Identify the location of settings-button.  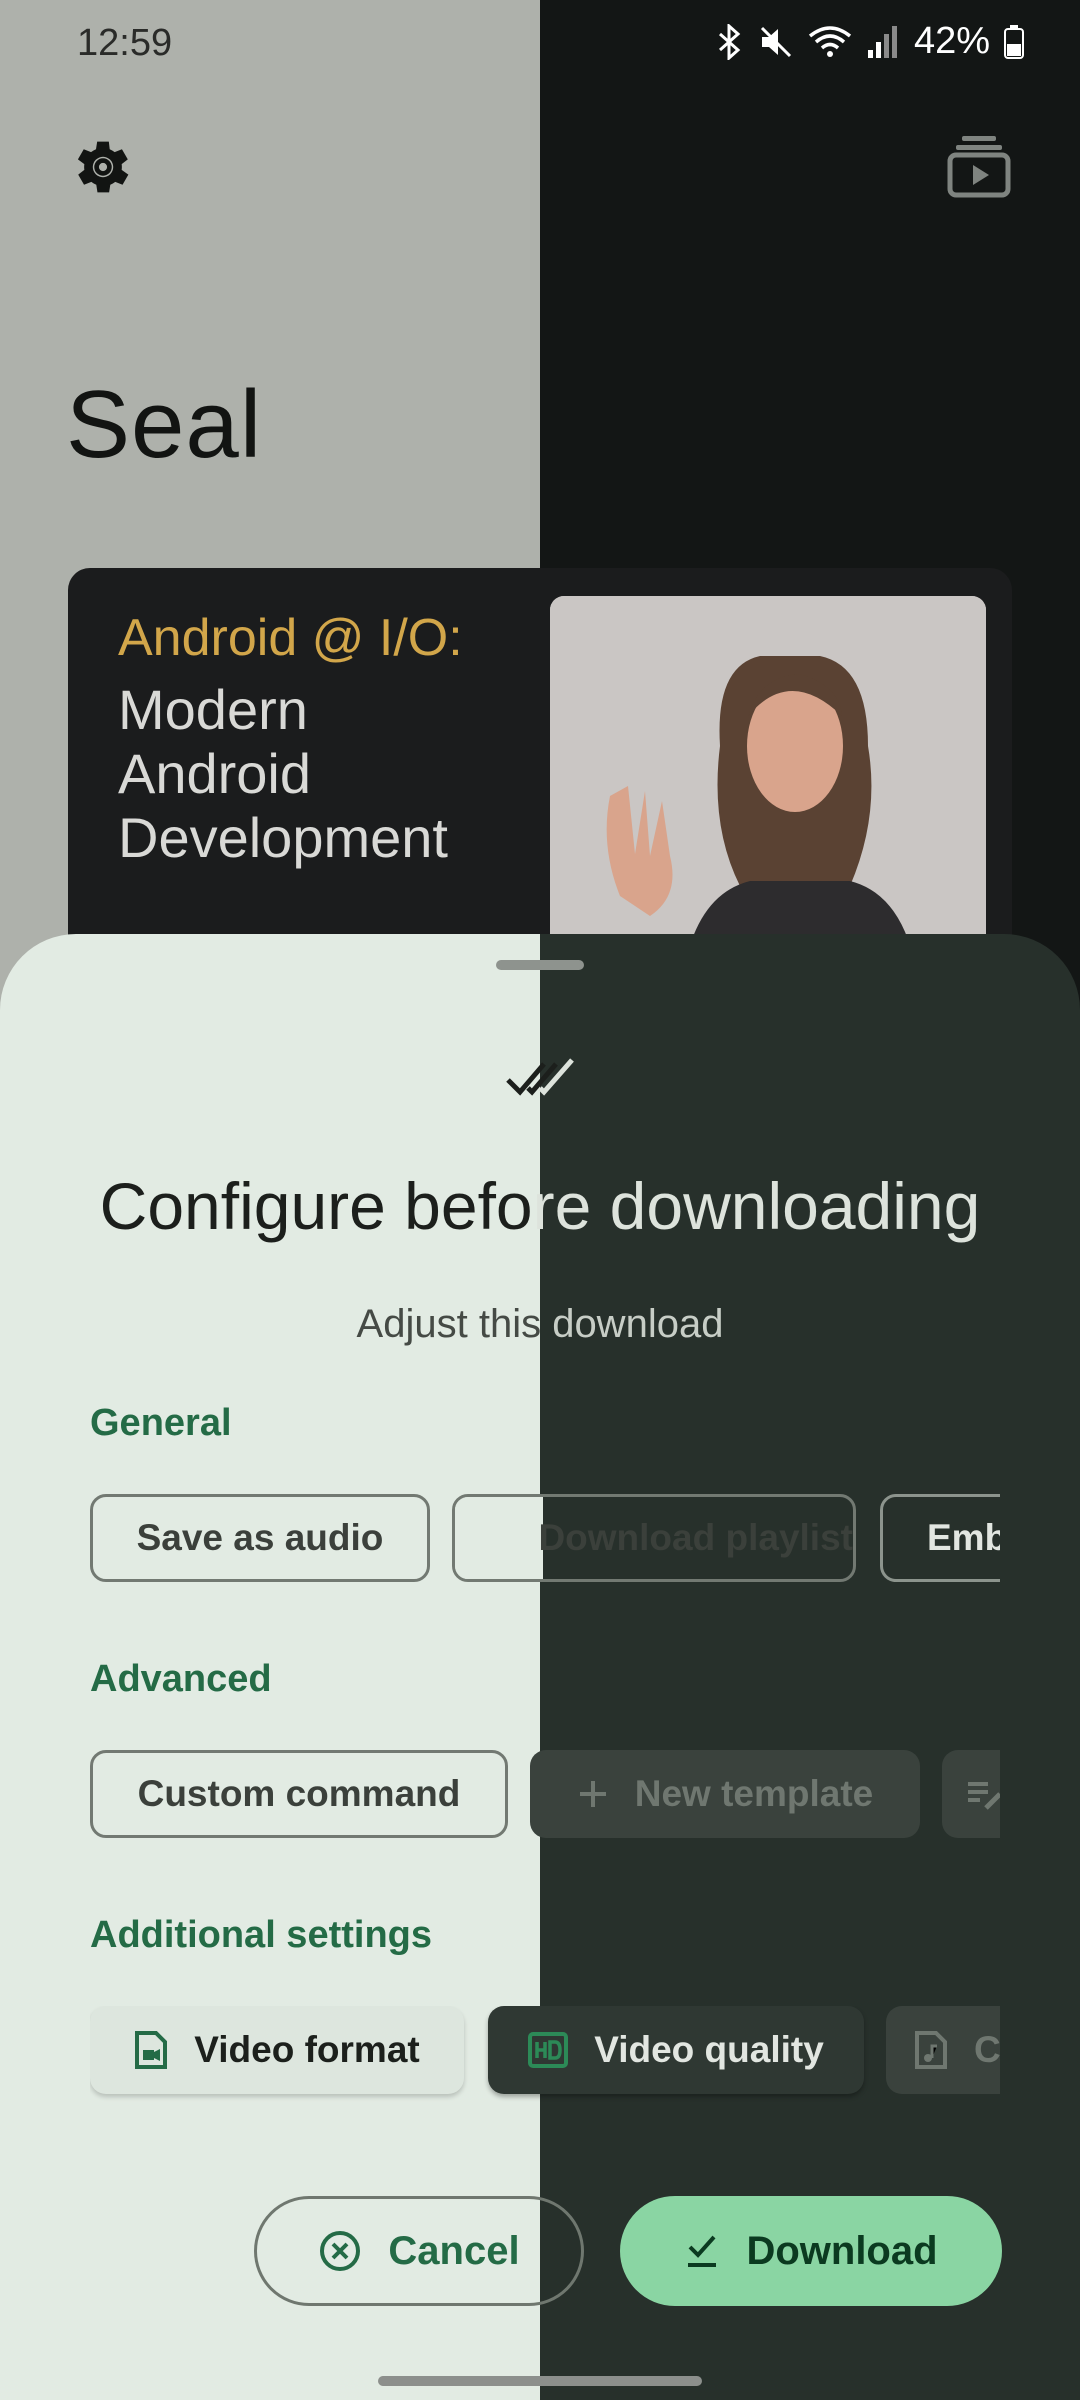
(103, 167).